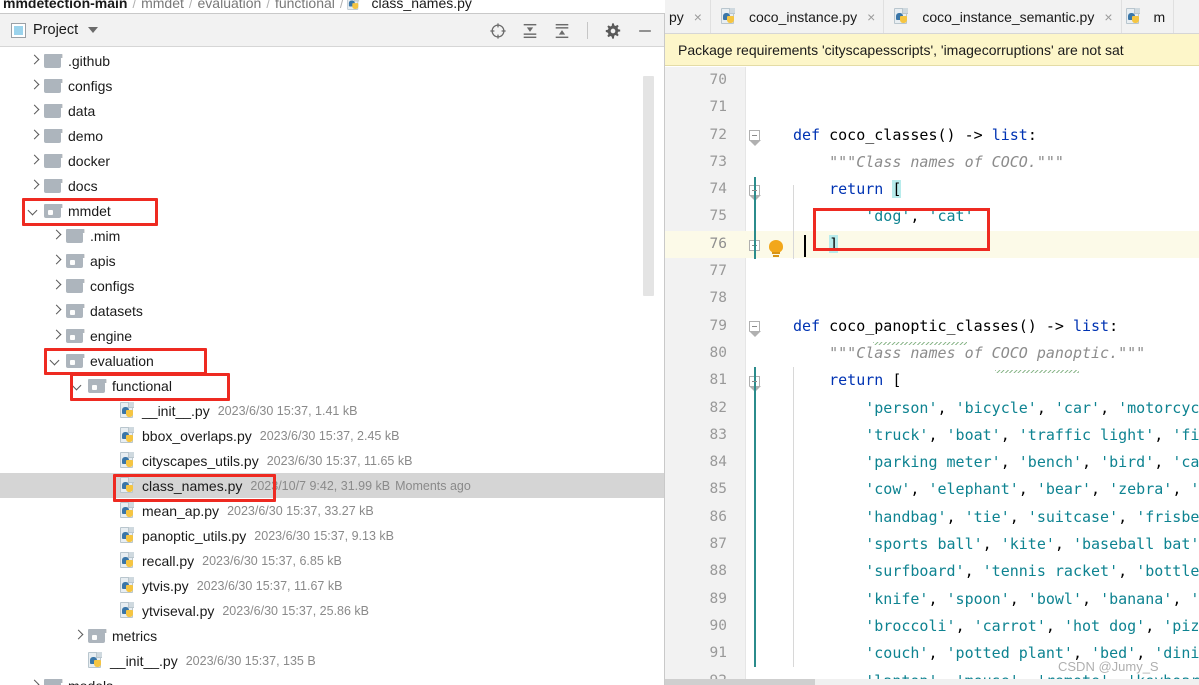 The height and width of the screenshot is (685, 1199). I want to click on tree-folder-row: datasets, so click(332, 310).